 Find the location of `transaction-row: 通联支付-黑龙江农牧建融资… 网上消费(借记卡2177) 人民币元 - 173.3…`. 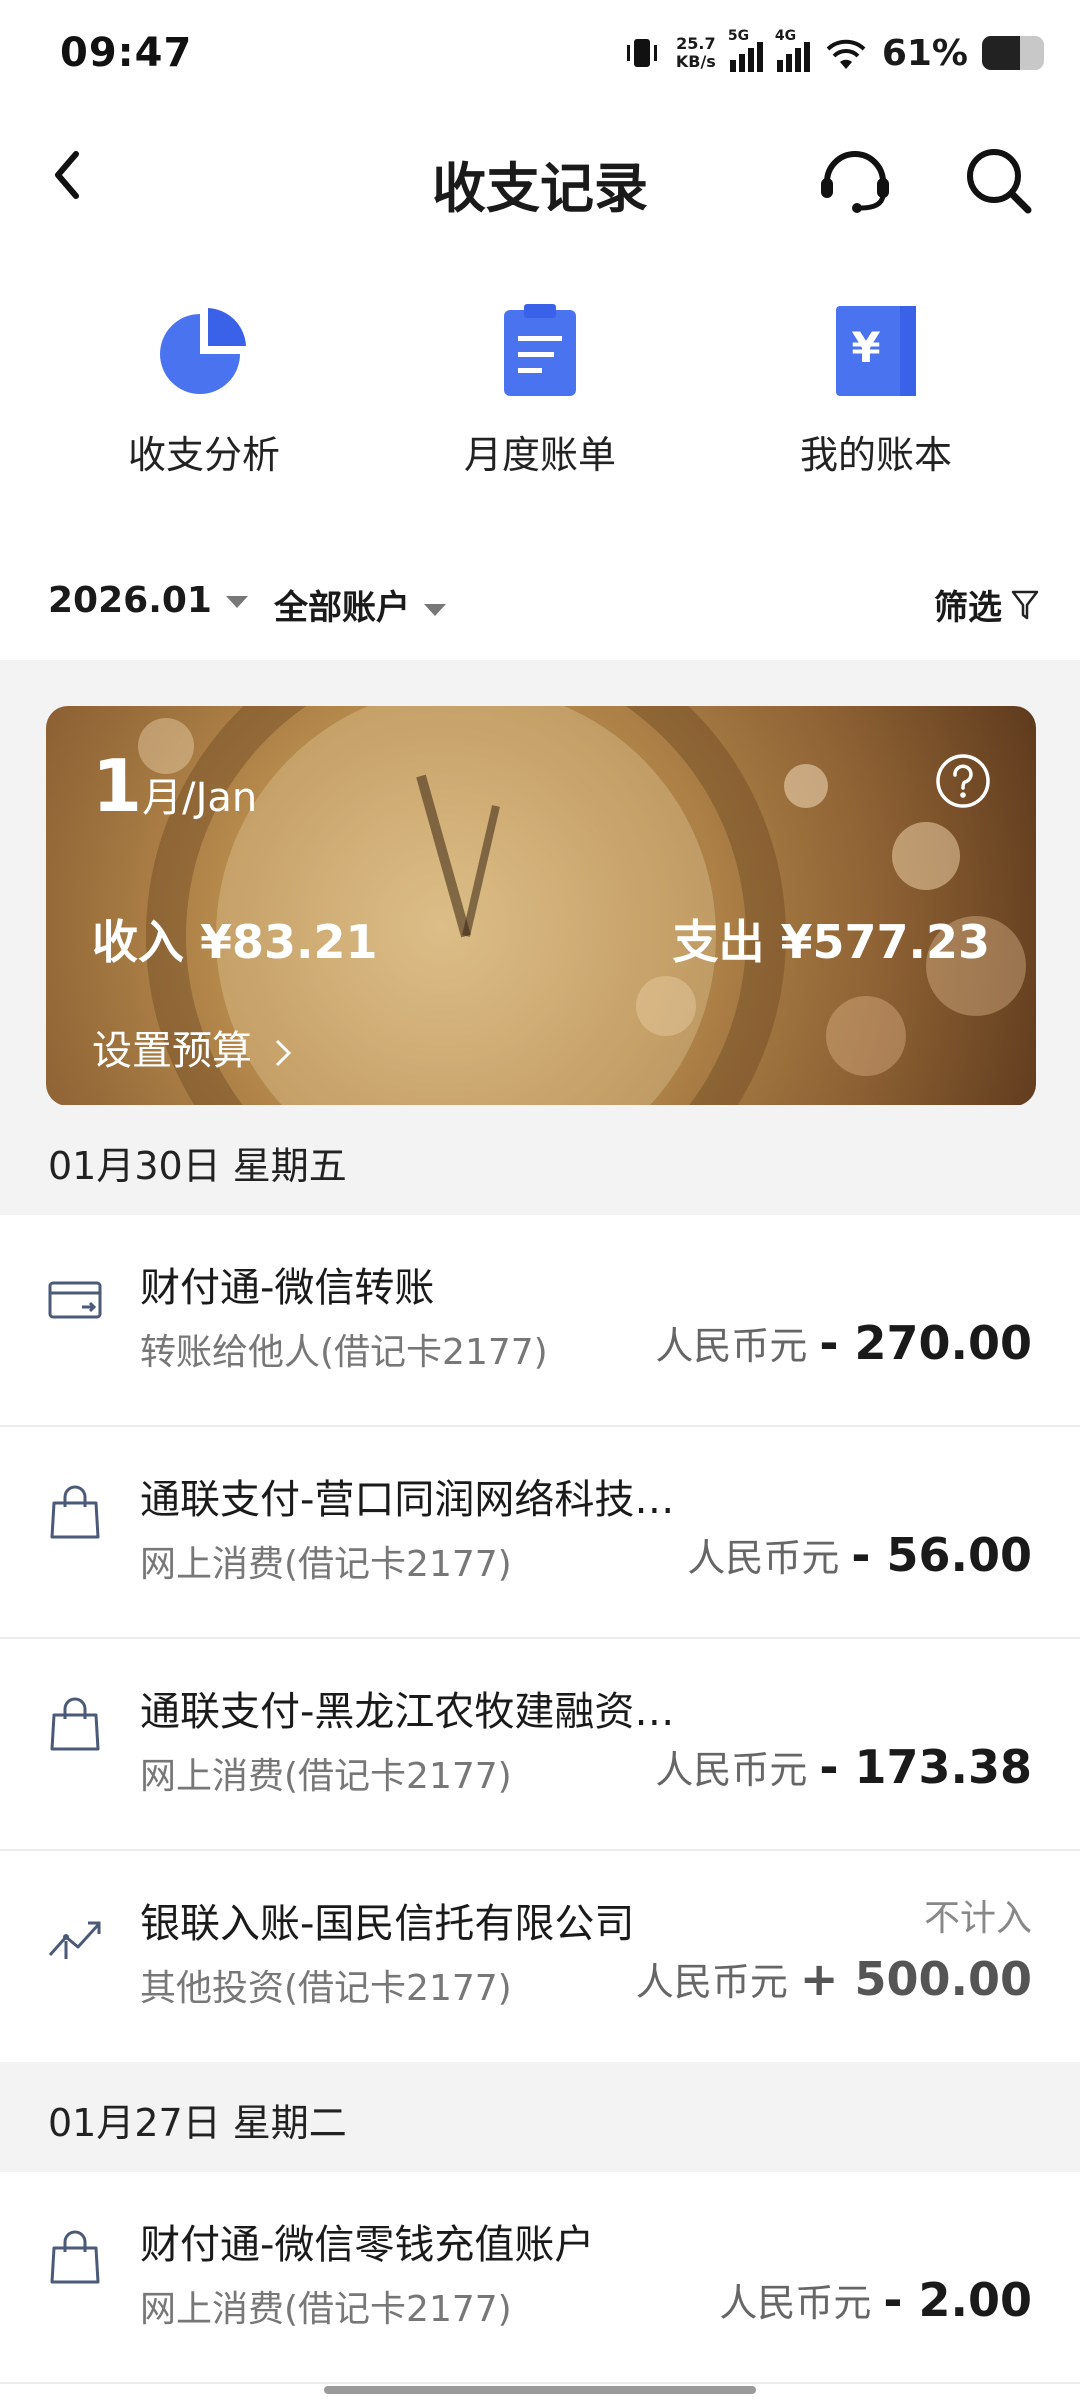

transaction-row: 通联支付-黑龙江农牧建融资… 网上消费(借记卡2177) 人民币元 - 173.3… is located at coordinates (540, 1745).